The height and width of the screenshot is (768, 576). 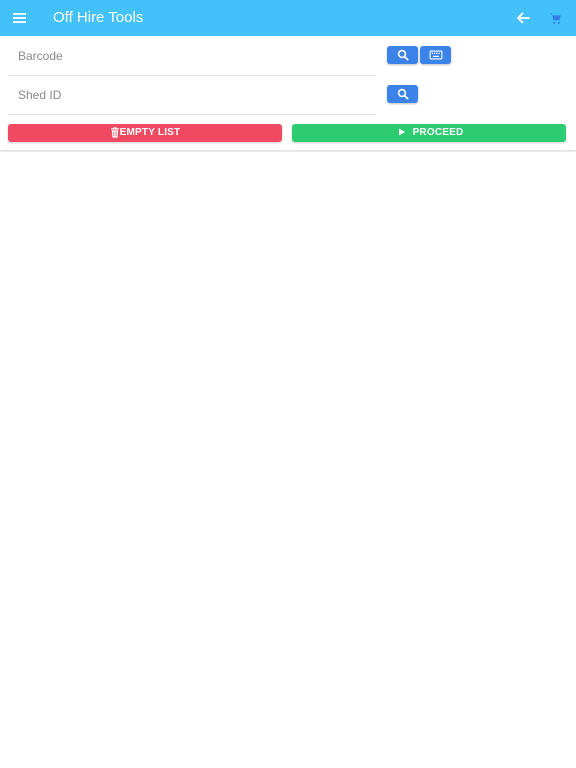 I want to click on shed-id-input, so click(x=193, y=95).